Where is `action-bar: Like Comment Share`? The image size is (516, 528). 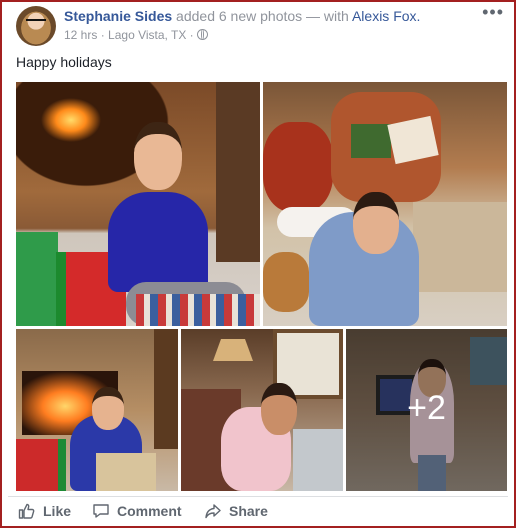 action-bar: Like Comment Share is located at coordinates (258, 512).